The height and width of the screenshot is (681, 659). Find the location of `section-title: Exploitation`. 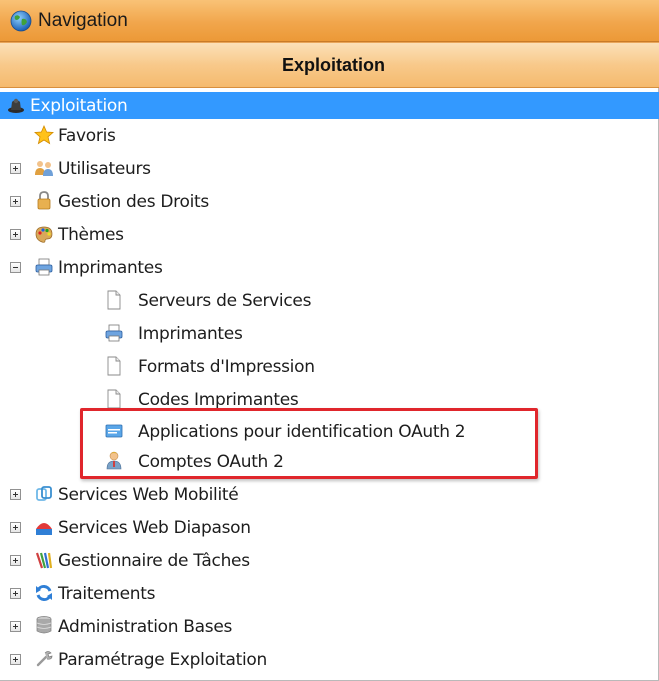

section-title: Exploitation is located at coordinates (333, 64).